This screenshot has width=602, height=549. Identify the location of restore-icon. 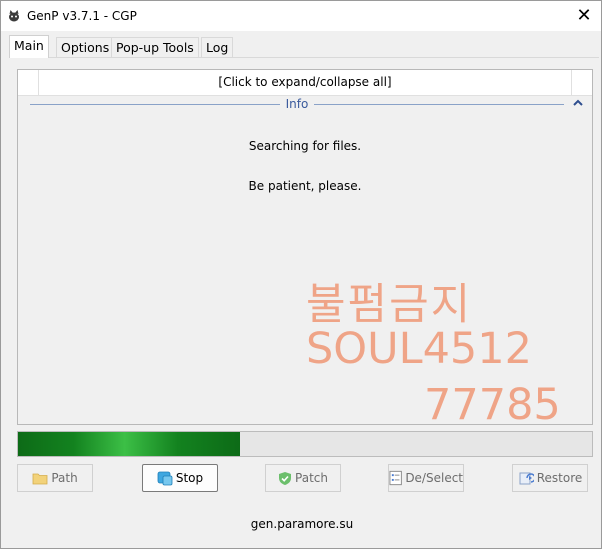
(526, 478).